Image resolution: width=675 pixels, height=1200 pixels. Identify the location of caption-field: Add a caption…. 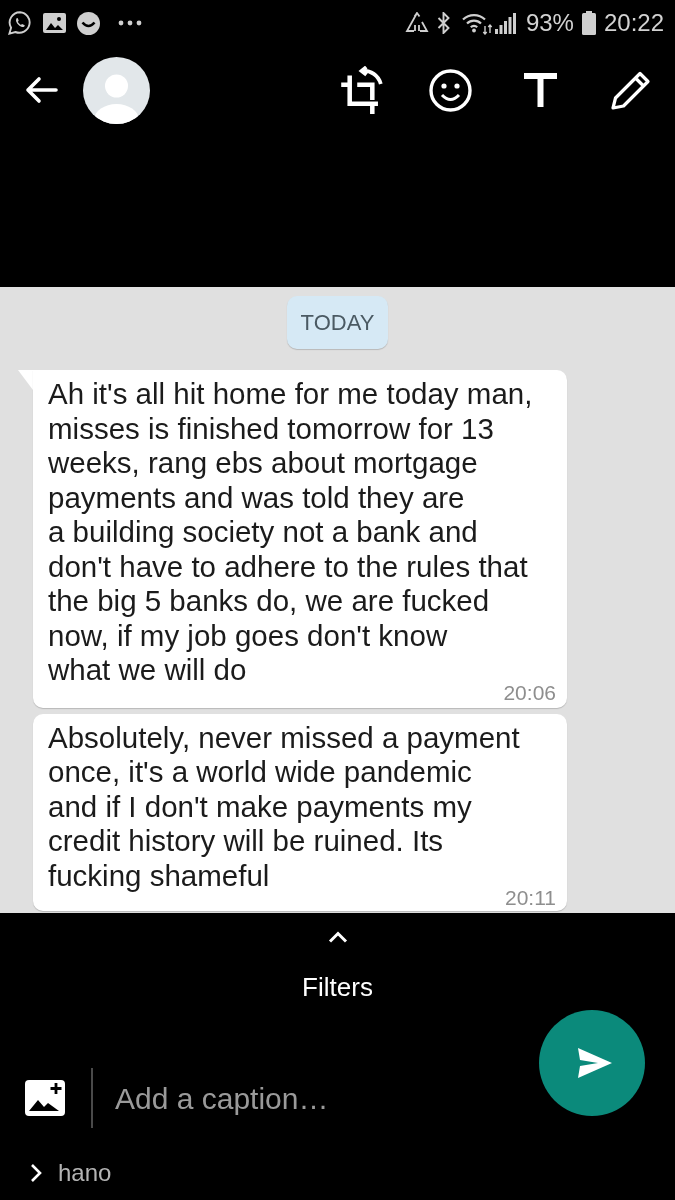
(265, 1098).